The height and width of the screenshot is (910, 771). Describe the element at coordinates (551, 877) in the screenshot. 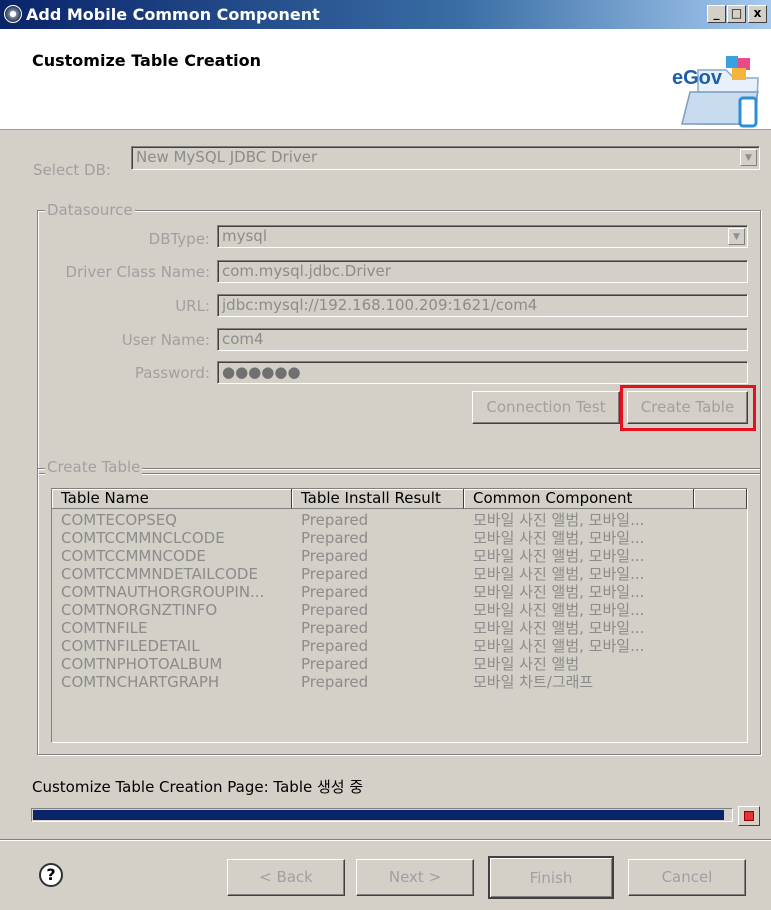

I see `finish-button: Finish` at that location.